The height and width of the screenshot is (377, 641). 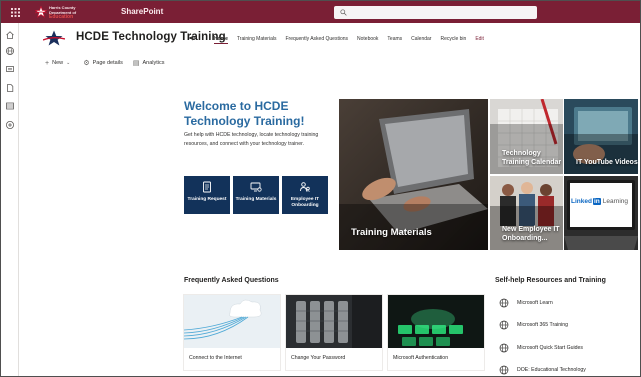 I want to click on new-button: + New ⌄, so click(x=59, y=63).